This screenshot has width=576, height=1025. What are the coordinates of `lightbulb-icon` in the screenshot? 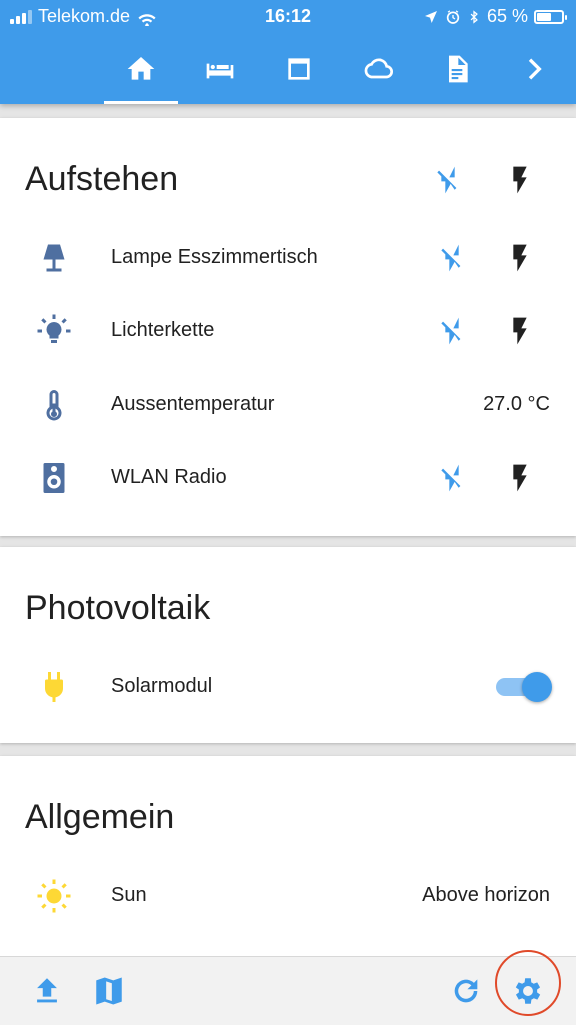 It's located at (54, 331).